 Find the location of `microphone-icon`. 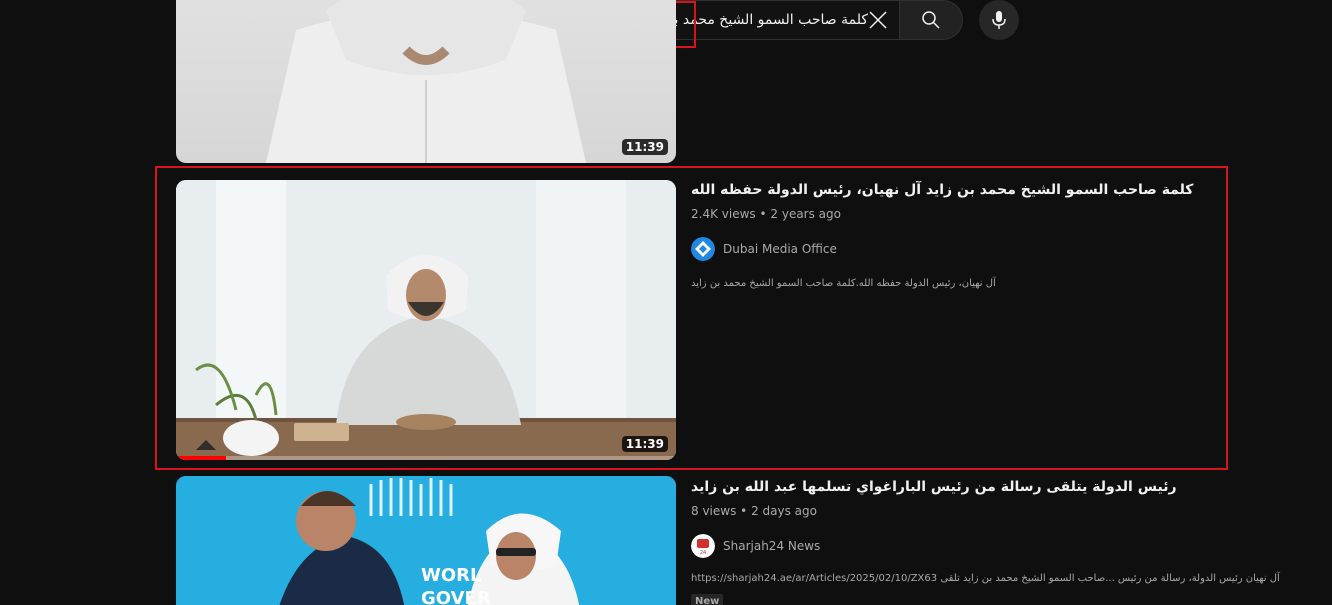

microphone-icon is located at coordinates (999, 20).